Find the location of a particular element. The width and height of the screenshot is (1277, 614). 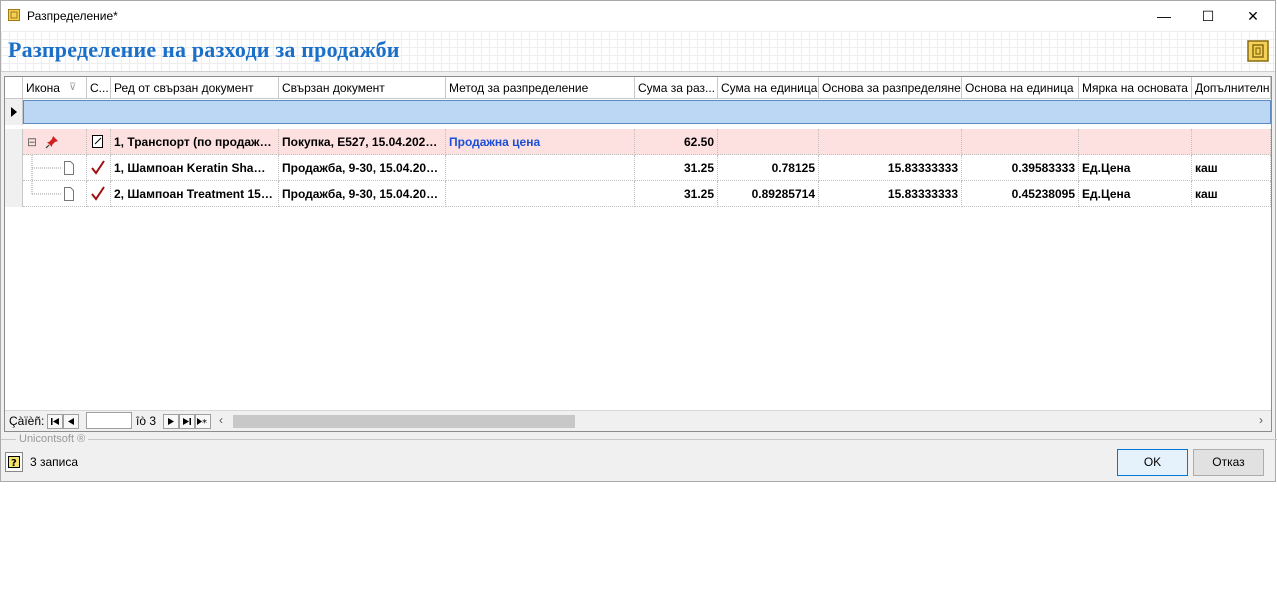

column-header-base: Основа за разпределяне is located at coordinates (890, 88).